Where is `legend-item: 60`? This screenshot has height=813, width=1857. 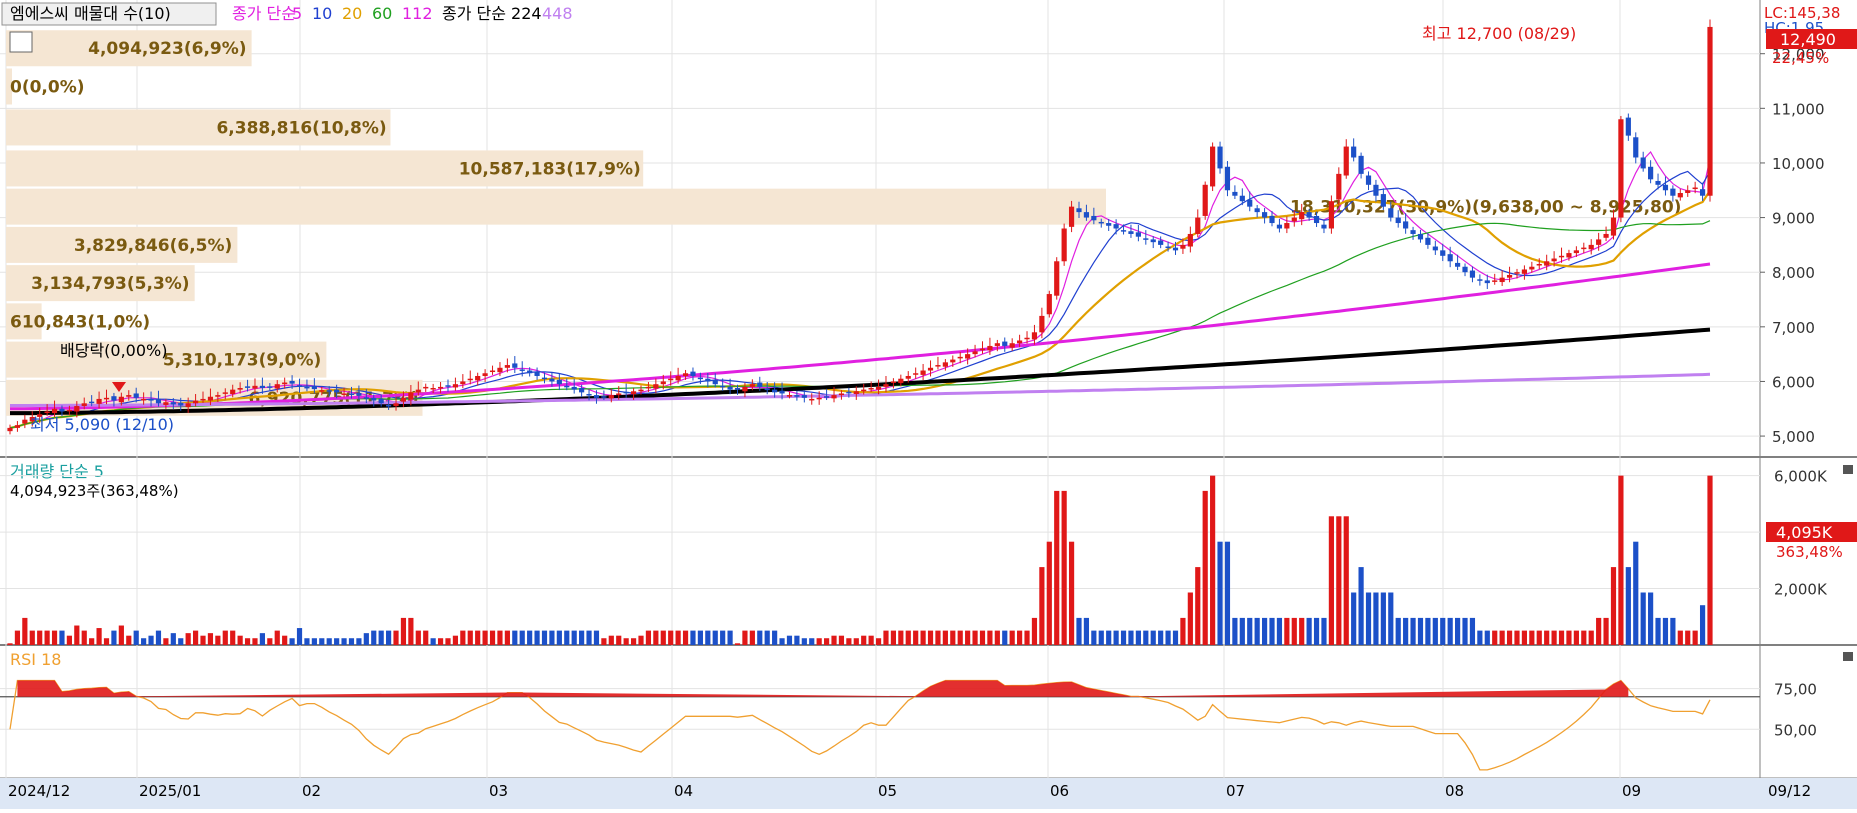
legend-item: 60 is located at coordinates (382, 13).